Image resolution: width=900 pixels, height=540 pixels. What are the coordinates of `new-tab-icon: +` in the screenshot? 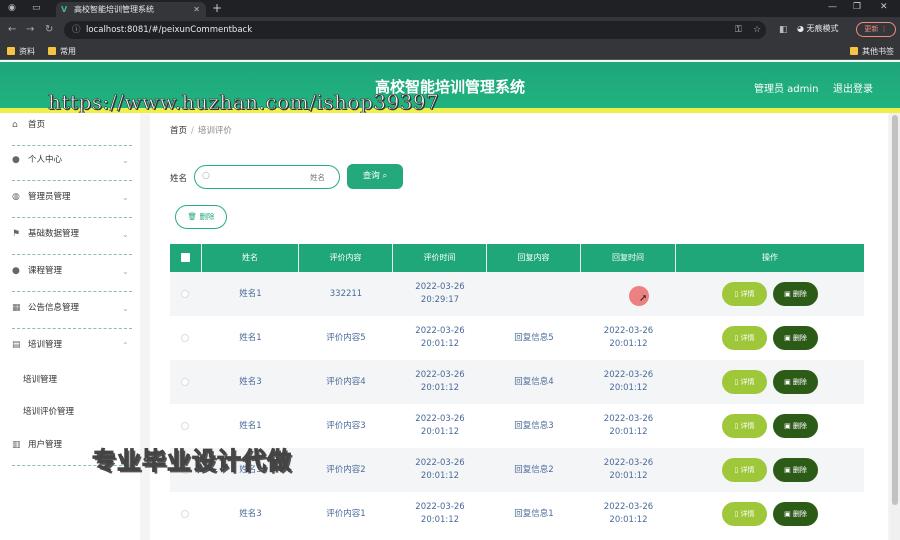 It's located at (217, 8).